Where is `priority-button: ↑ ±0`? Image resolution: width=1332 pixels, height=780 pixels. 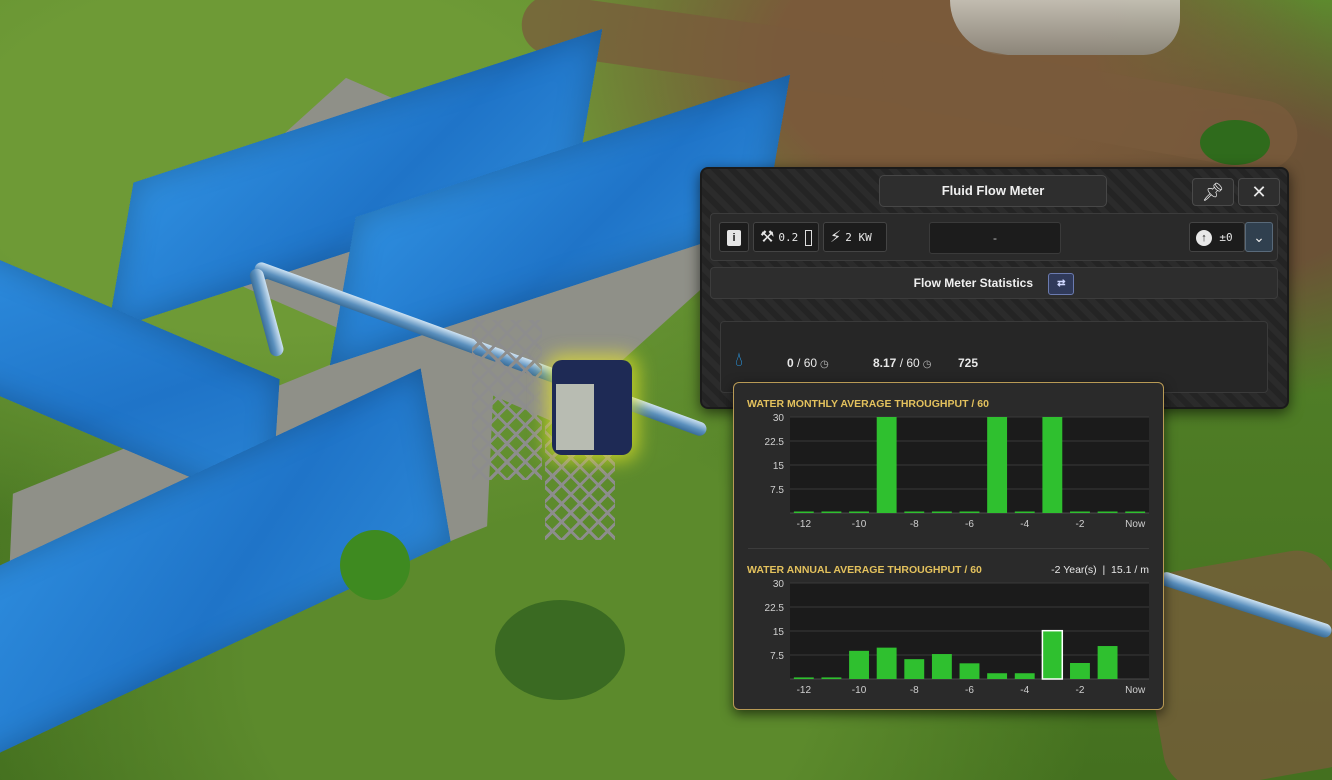 priority-button: ↑ ±0 is located at coordinates (1217, 237).